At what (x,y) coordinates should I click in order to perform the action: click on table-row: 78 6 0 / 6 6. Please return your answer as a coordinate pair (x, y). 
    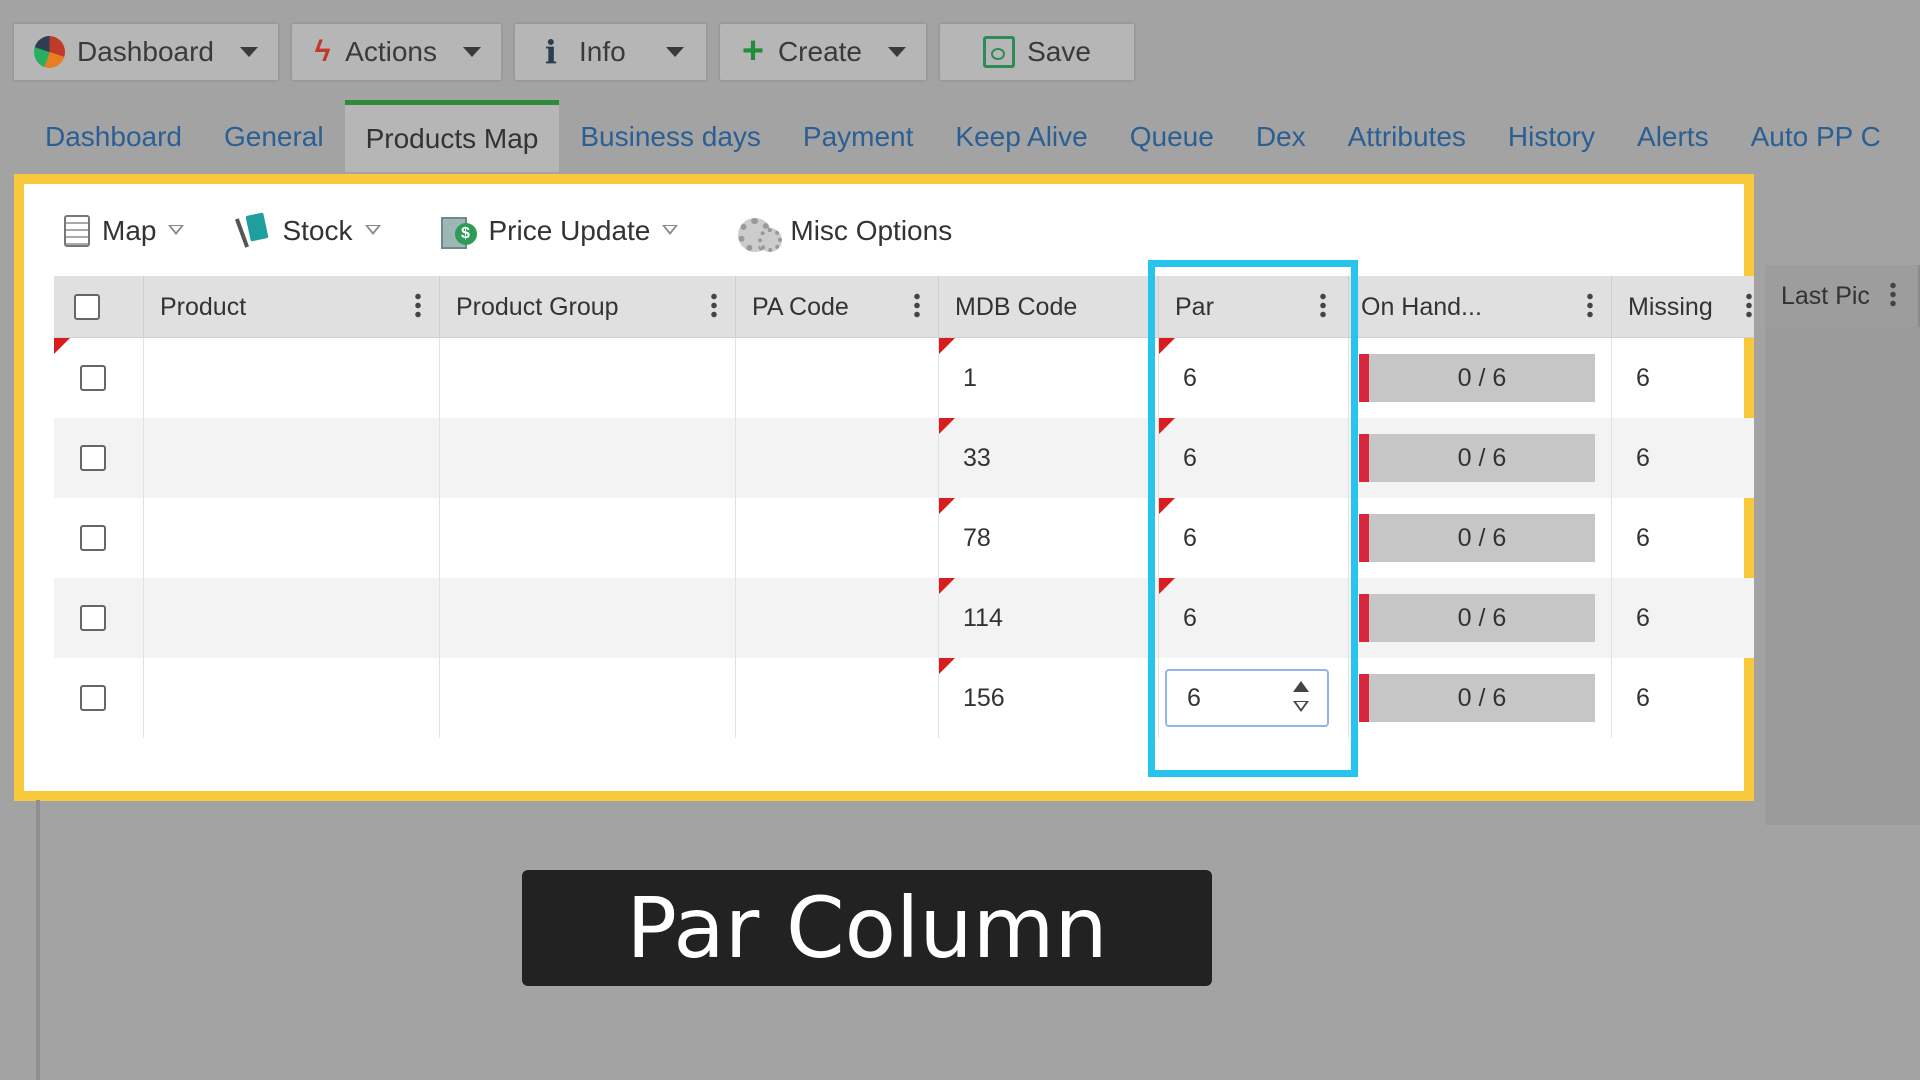
    Looking at the image, I should click on (904, 538).